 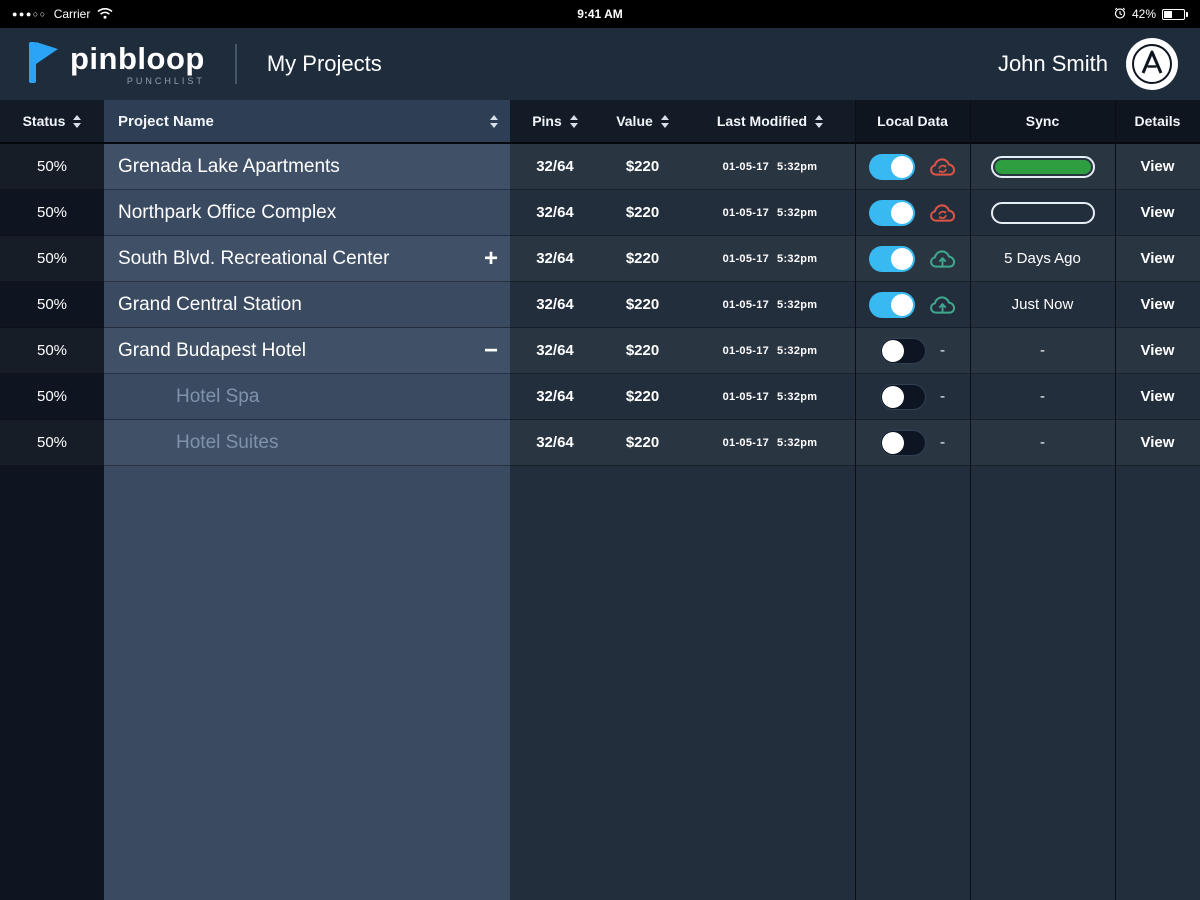 I want to click on project-name: Northpark Office Complex, so click(x=227, y=212).